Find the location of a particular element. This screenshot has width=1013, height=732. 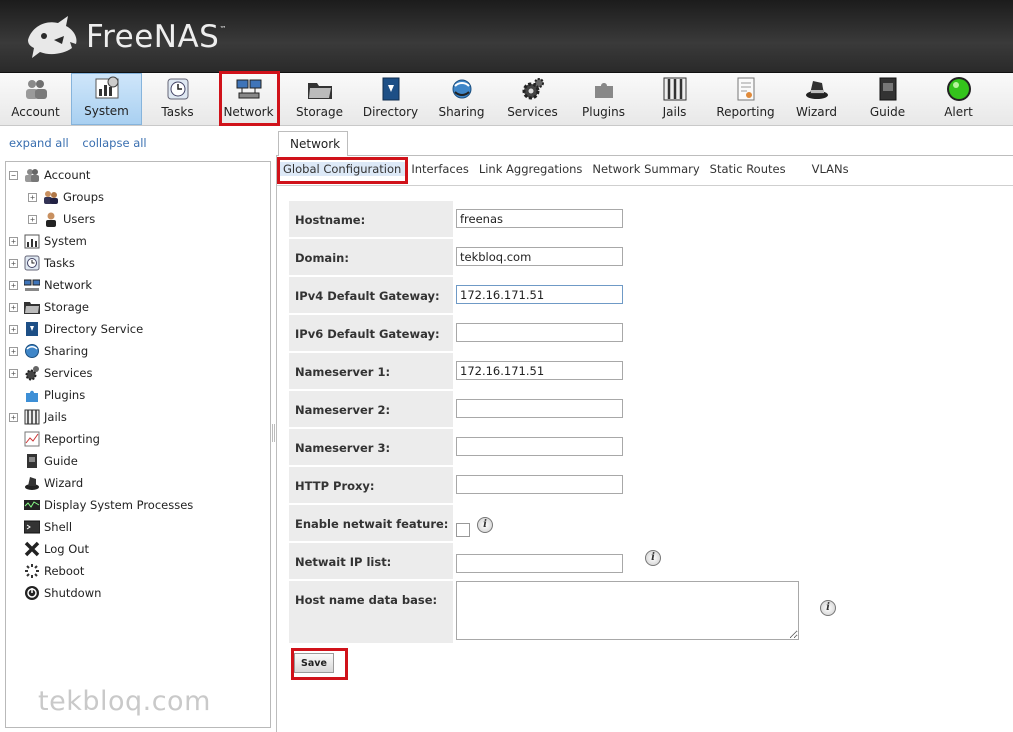

tree-item-network: + Network is located at coordinates (50, 285).